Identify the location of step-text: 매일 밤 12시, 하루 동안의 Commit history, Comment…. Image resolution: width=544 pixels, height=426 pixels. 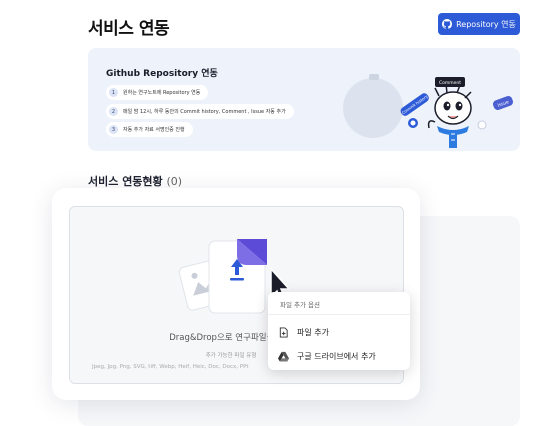
(204, 112).